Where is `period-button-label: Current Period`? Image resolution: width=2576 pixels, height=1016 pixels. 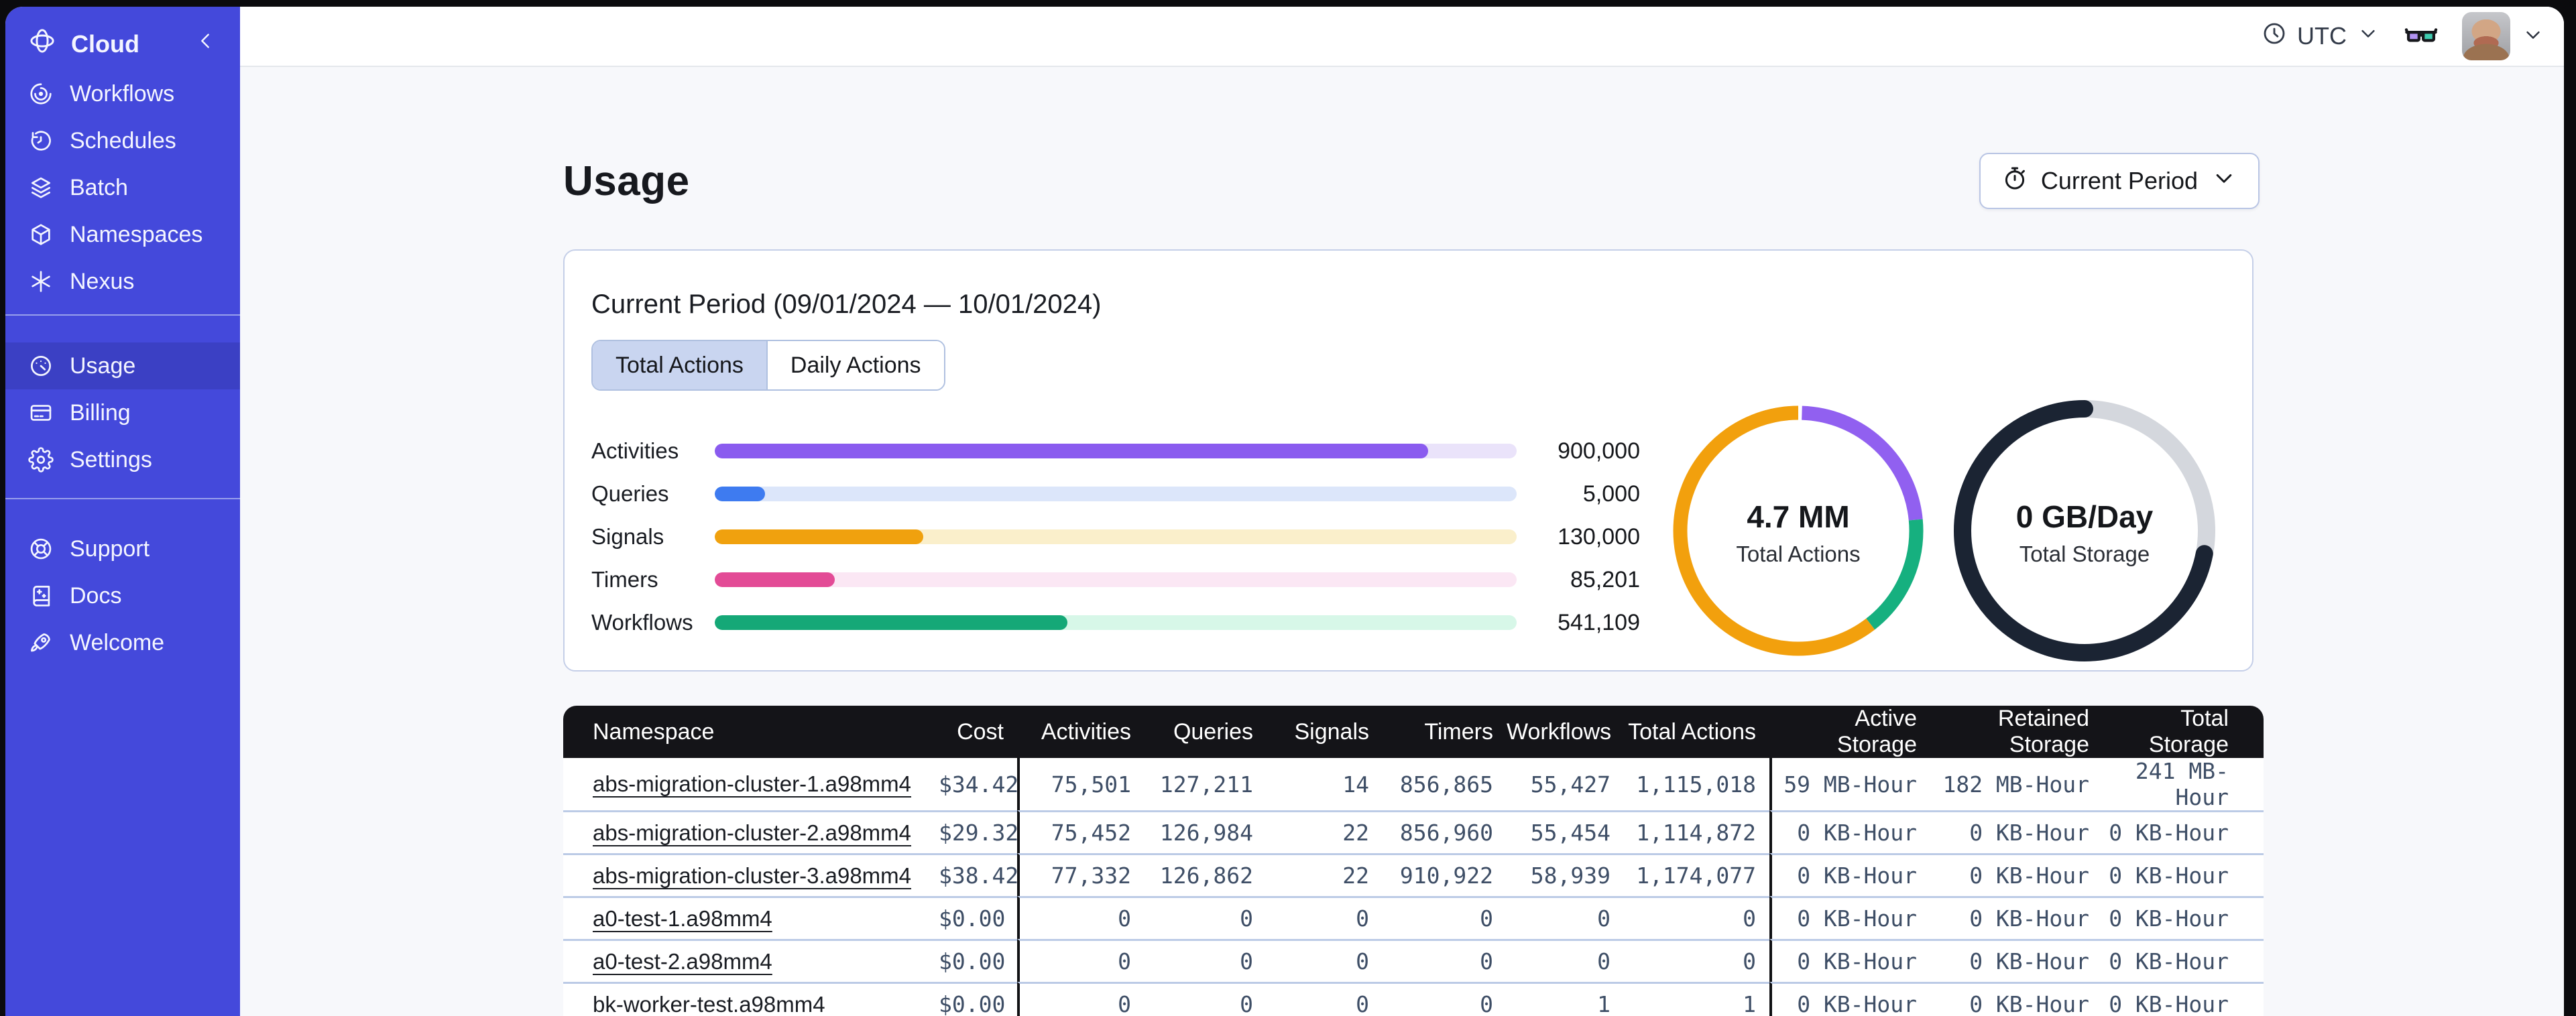 period-button-label: Current Period is located at coordinates (2119, 180).